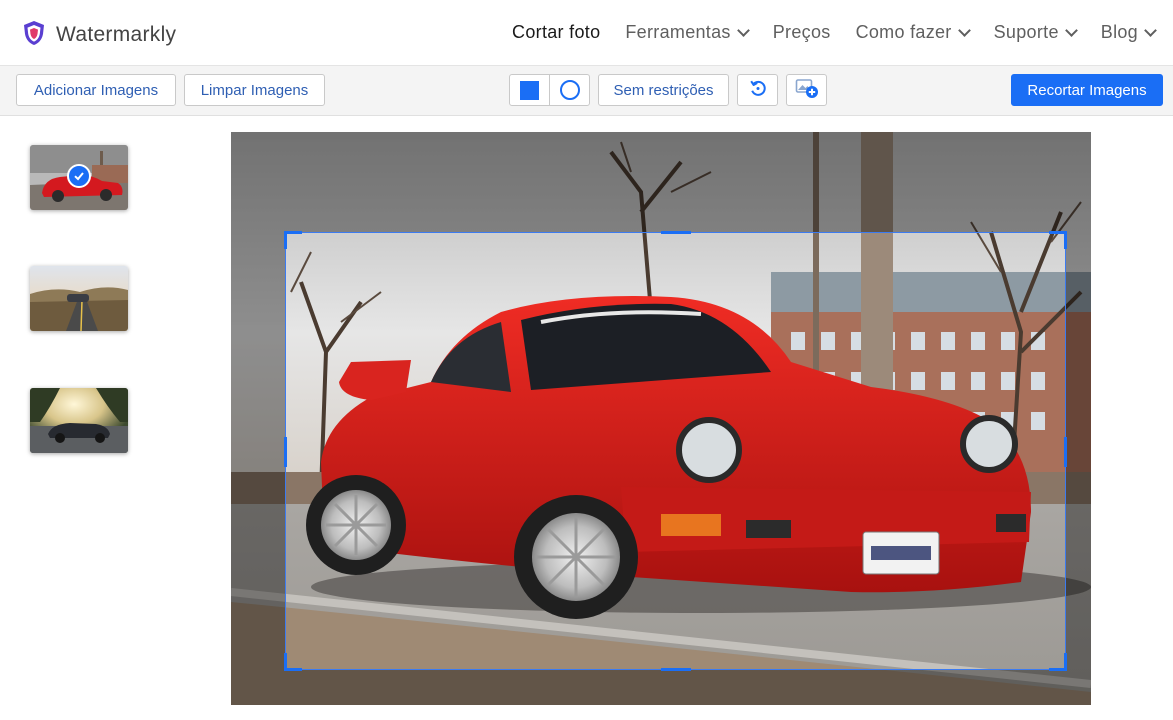 The width and height of the screenshot is (1173, 720). I want to click on crop-handle-left, so click(285, 452).